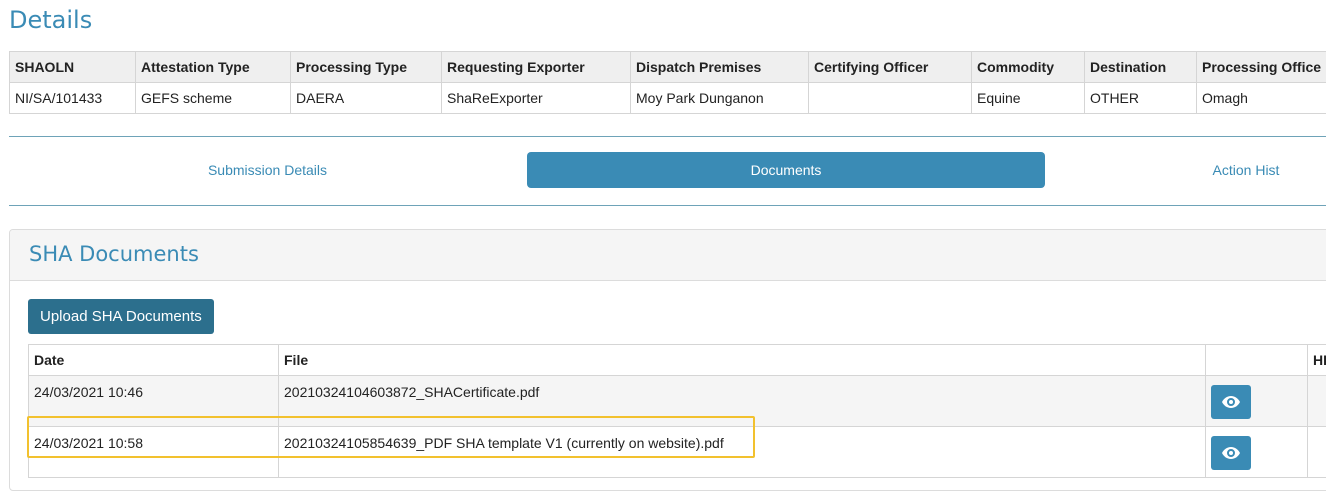 Image resolution: width=1326 pixels, height=491 pixels. I want to click on header-actions, so click(1257, 360).